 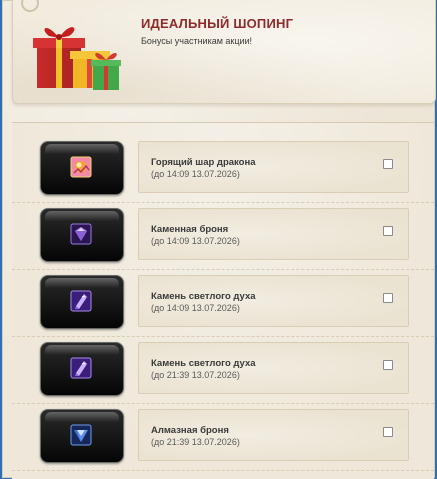 What do you see at coordinates (217, 23) in the screenshot?
I see `page-title: ИДЕАЛЬНЫЙ ШОПИНГ` at bounding box center [217, 23].